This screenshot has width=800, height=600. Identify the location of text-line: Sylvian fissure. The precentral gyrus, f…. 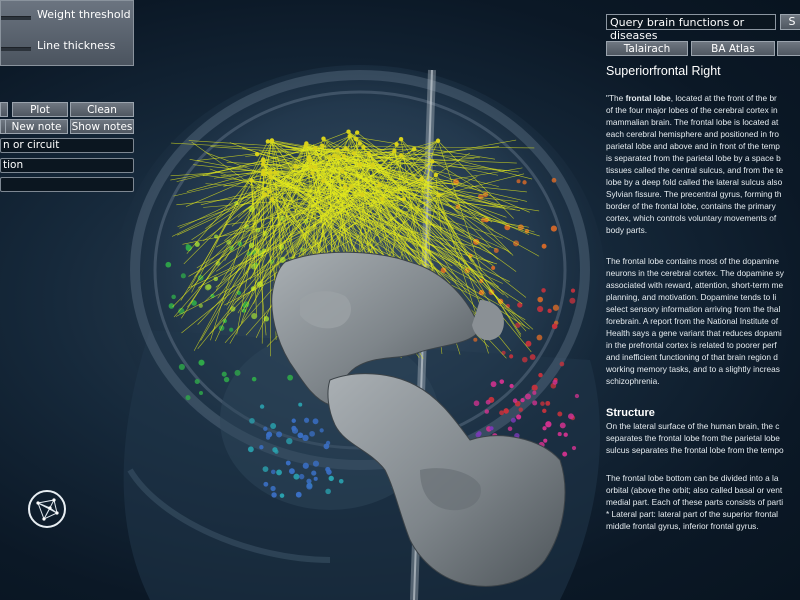
(694, 194).